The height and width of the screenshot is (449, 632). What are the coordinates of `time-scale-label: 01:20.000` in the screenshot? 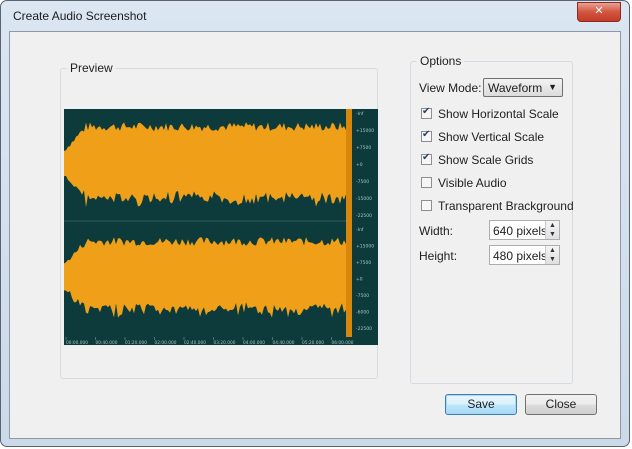 It's located at (136, 342).